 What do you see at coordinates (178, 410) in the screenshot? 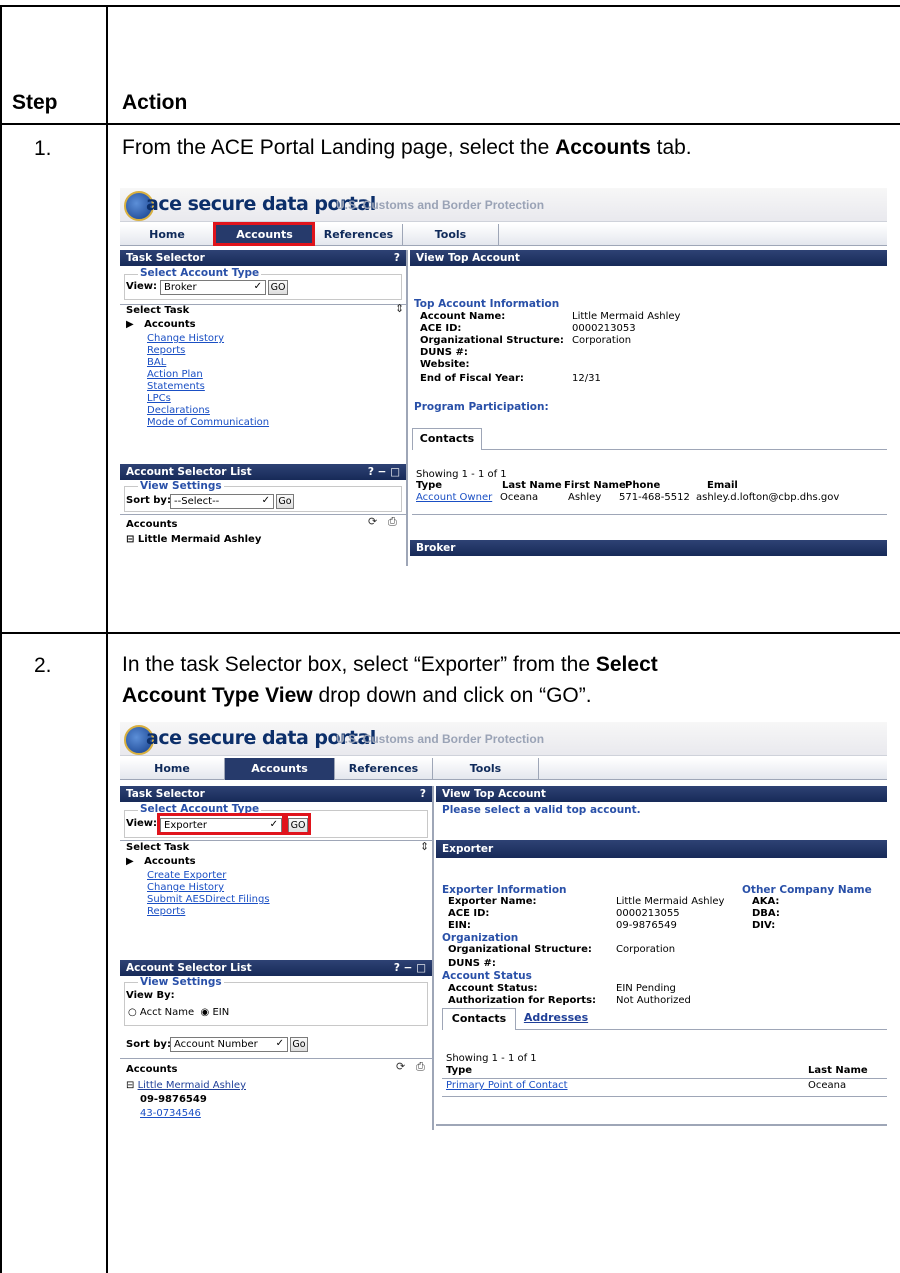
I see `task-link-declarations: Declarations` at bounding box center [178, 410].